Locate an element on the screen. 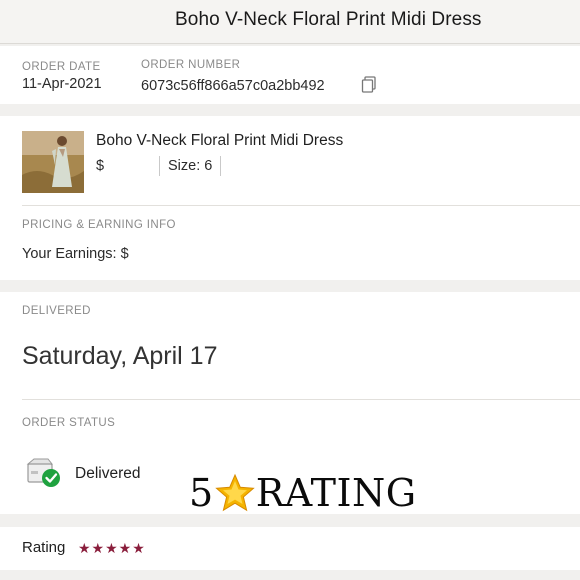  rating-stars: ★★★★★ is located at coordinates (112, 548).